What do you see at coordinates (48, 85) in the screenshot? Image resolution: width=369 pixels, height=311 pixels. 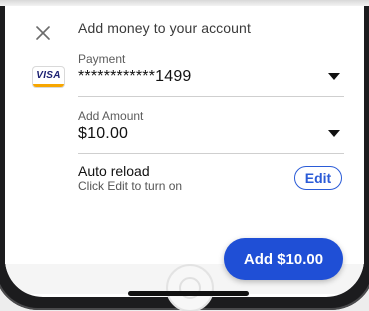 I see `card-stripe` at bounding box center [48, 85].